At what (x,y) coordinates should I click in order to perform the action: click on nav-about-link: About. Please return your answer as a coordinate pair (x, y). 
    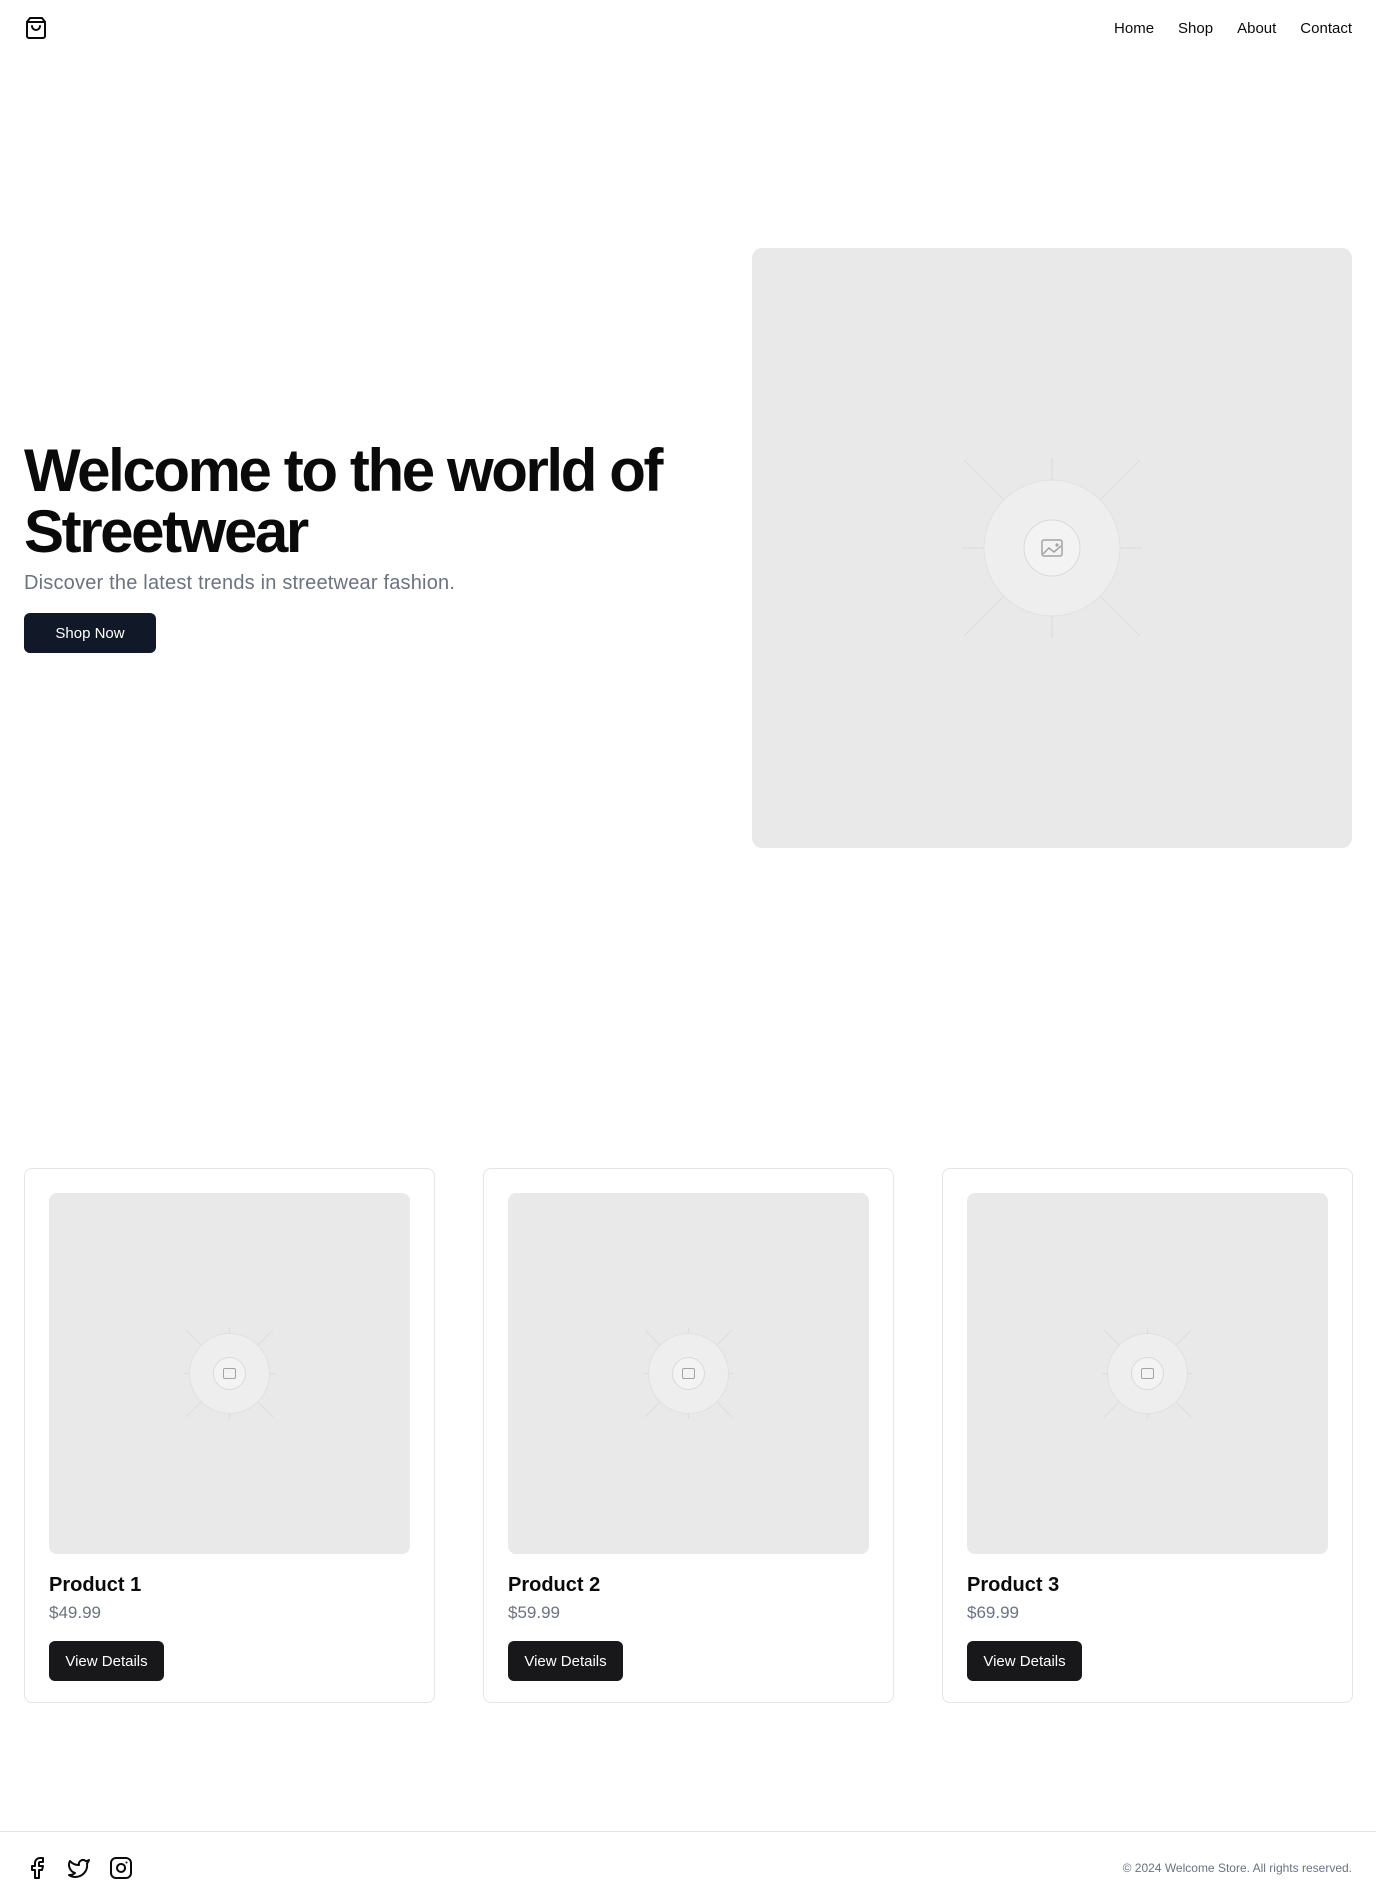
    Looking at the image, I should click on (1256, 28).